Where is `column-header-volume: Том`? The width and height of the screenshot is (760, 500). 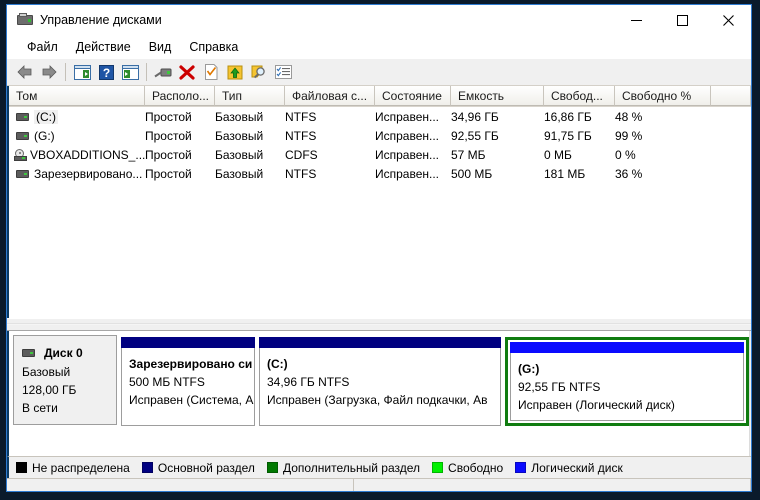 column-header-volume: Том is located at coordinates (77, 96).